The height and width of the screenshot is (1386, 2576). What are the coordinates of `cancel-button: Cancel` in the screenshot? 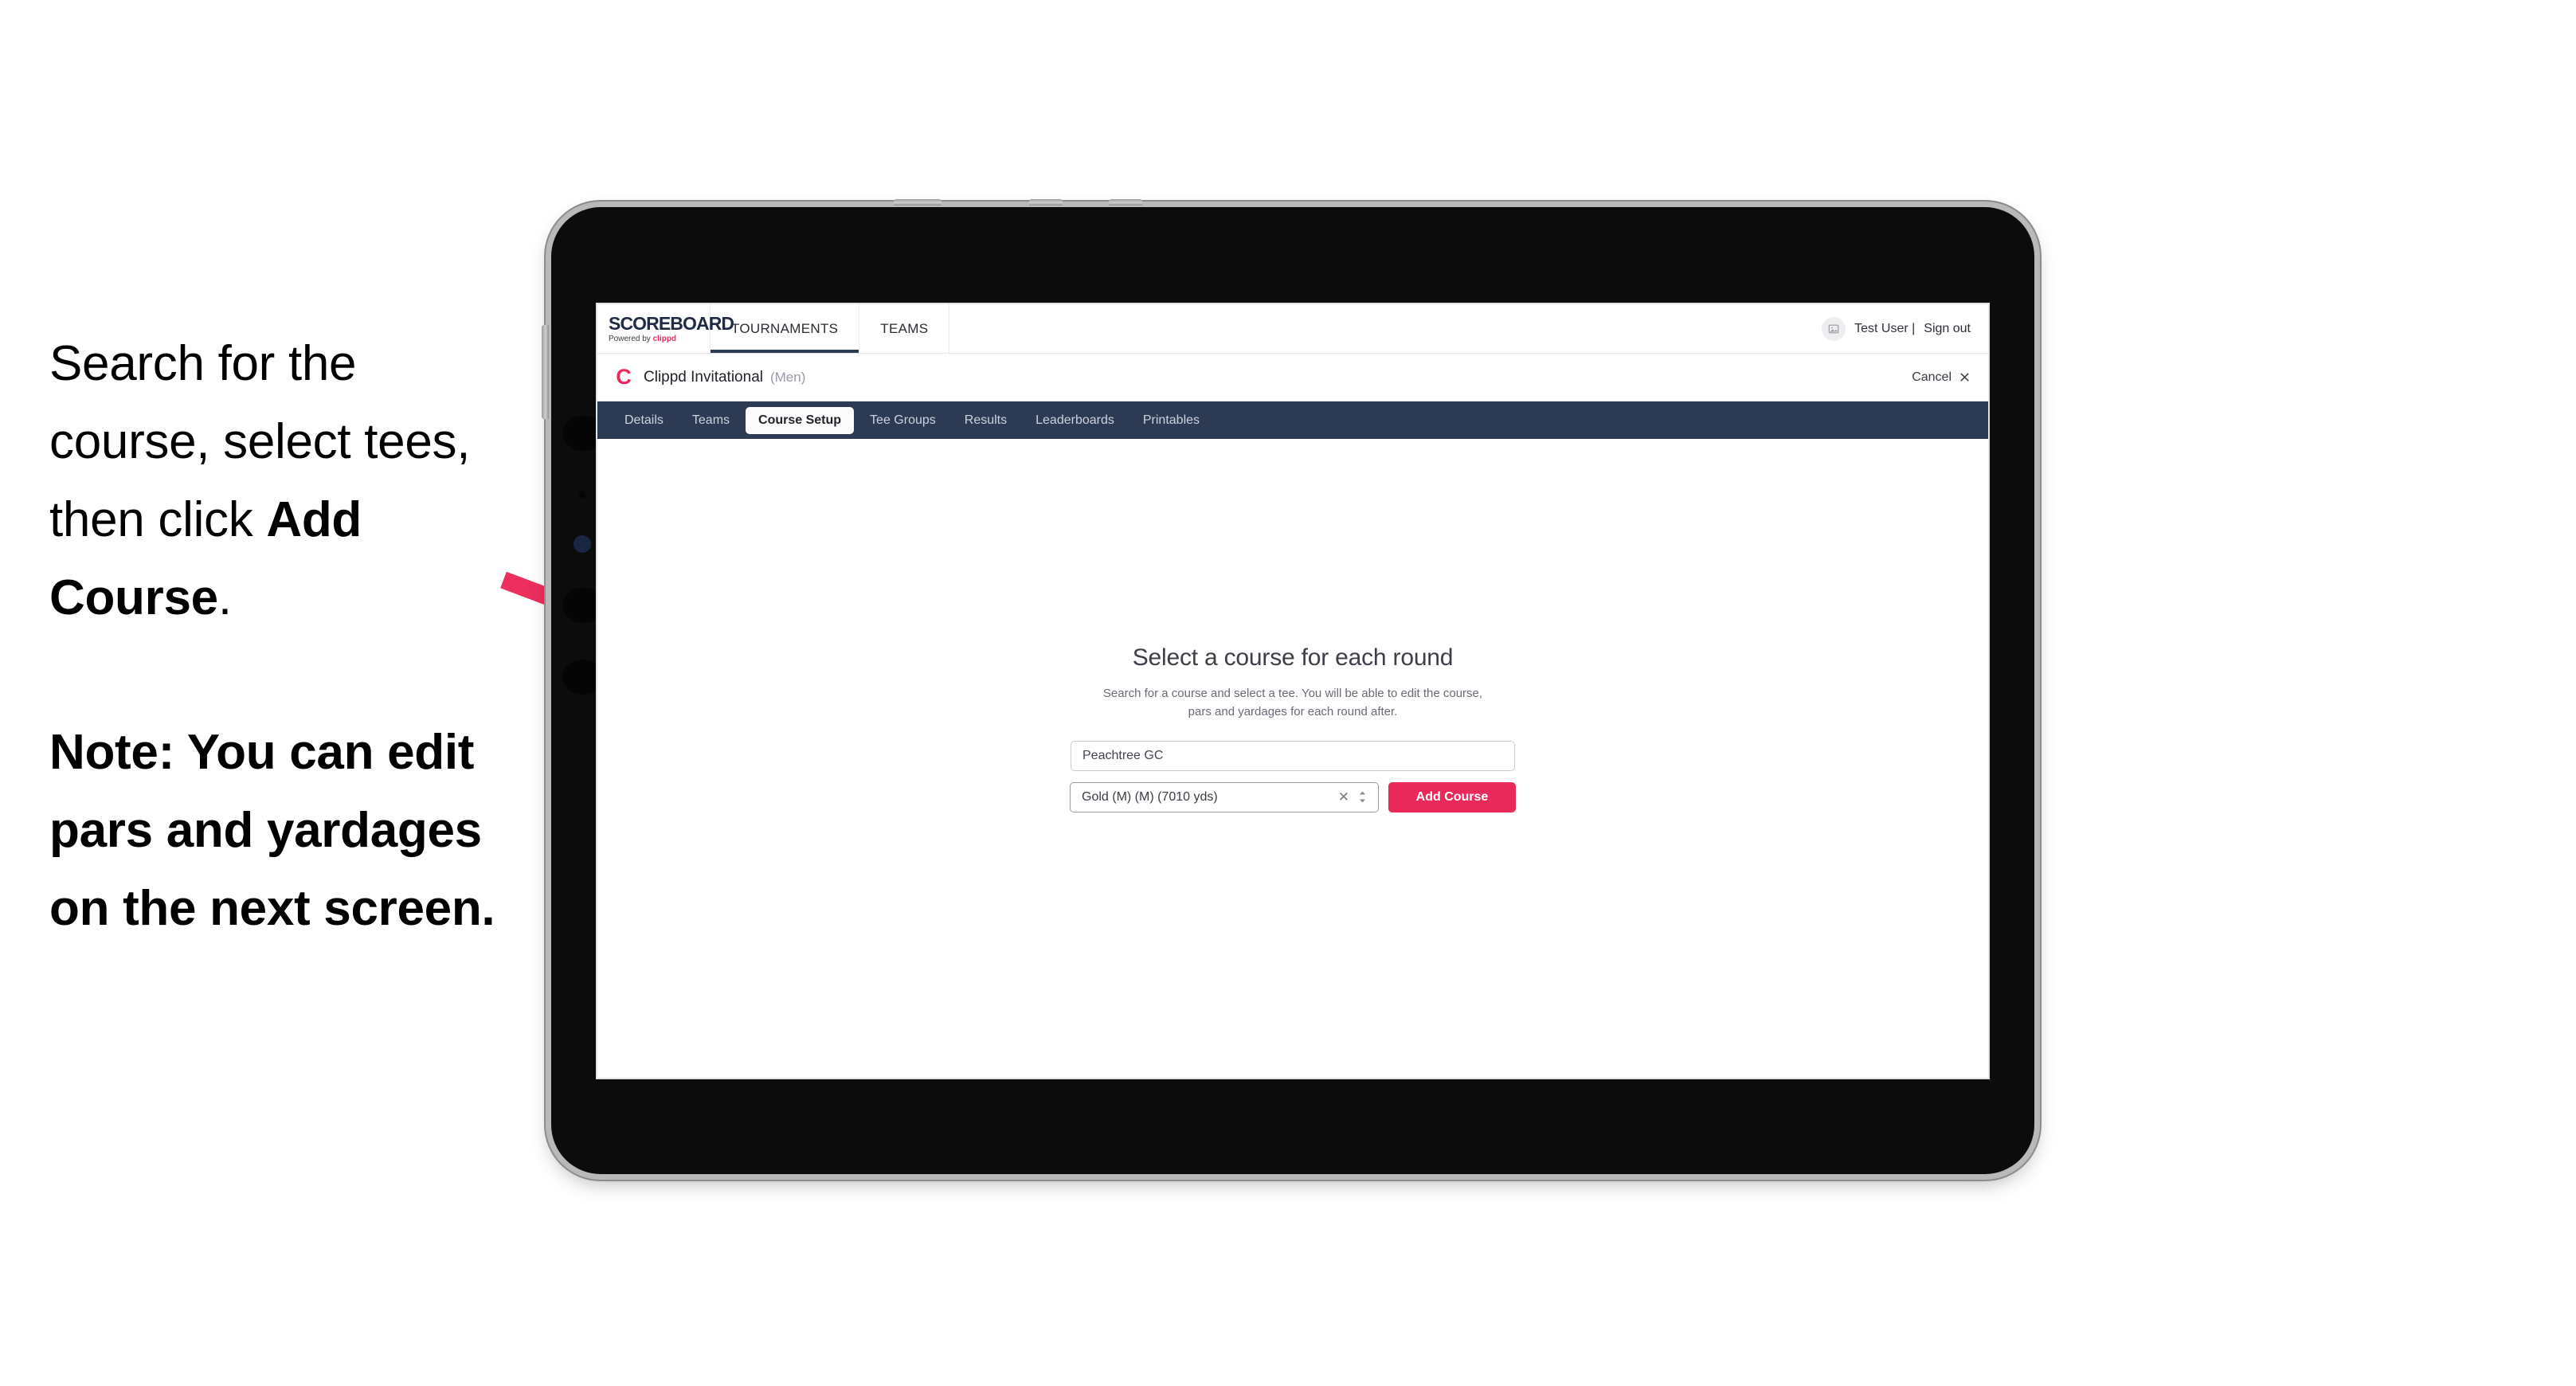 It's located at (1941, 377).